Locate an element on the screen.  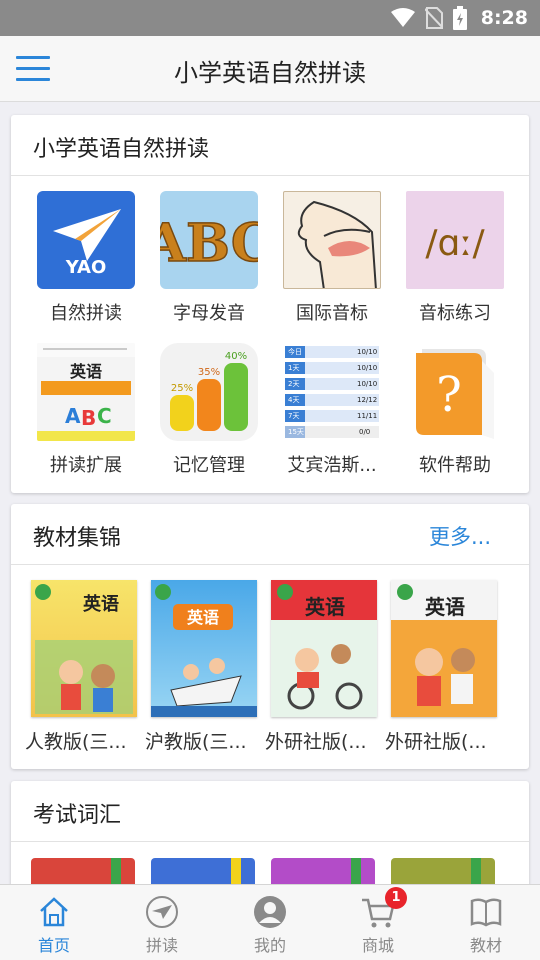
svg-text: 40% is located at coordinates (236, 356).